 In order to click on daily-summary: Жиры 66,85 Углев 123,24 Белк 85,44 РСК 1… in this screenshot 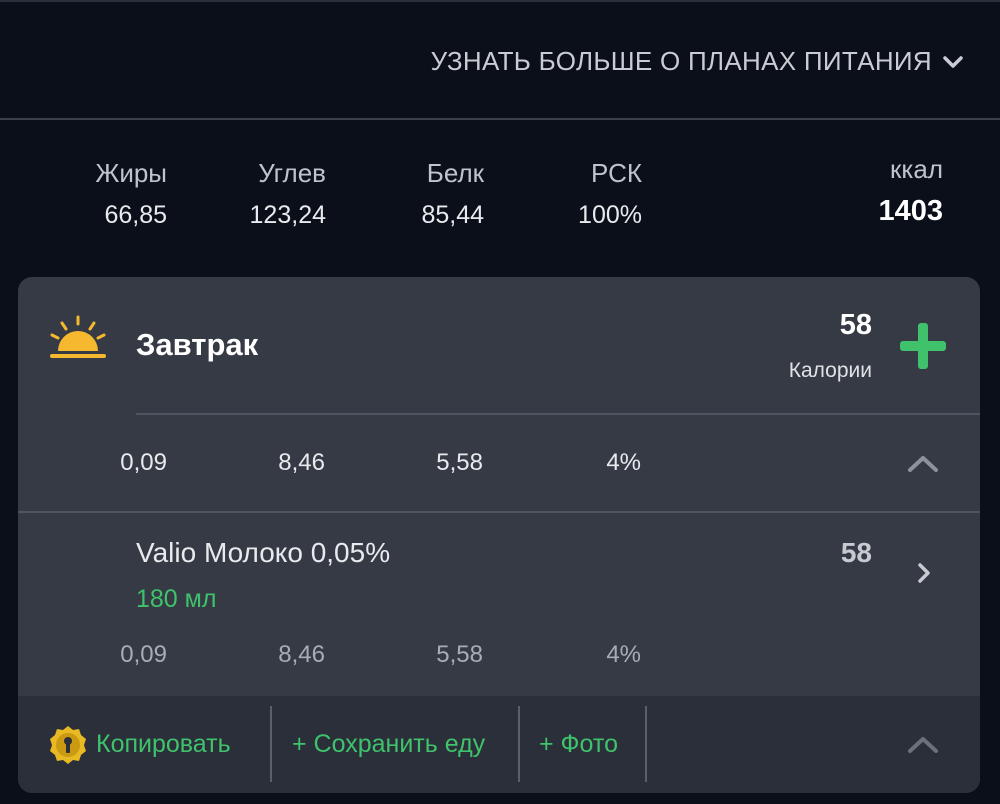, I will do `click(500, 196)`.